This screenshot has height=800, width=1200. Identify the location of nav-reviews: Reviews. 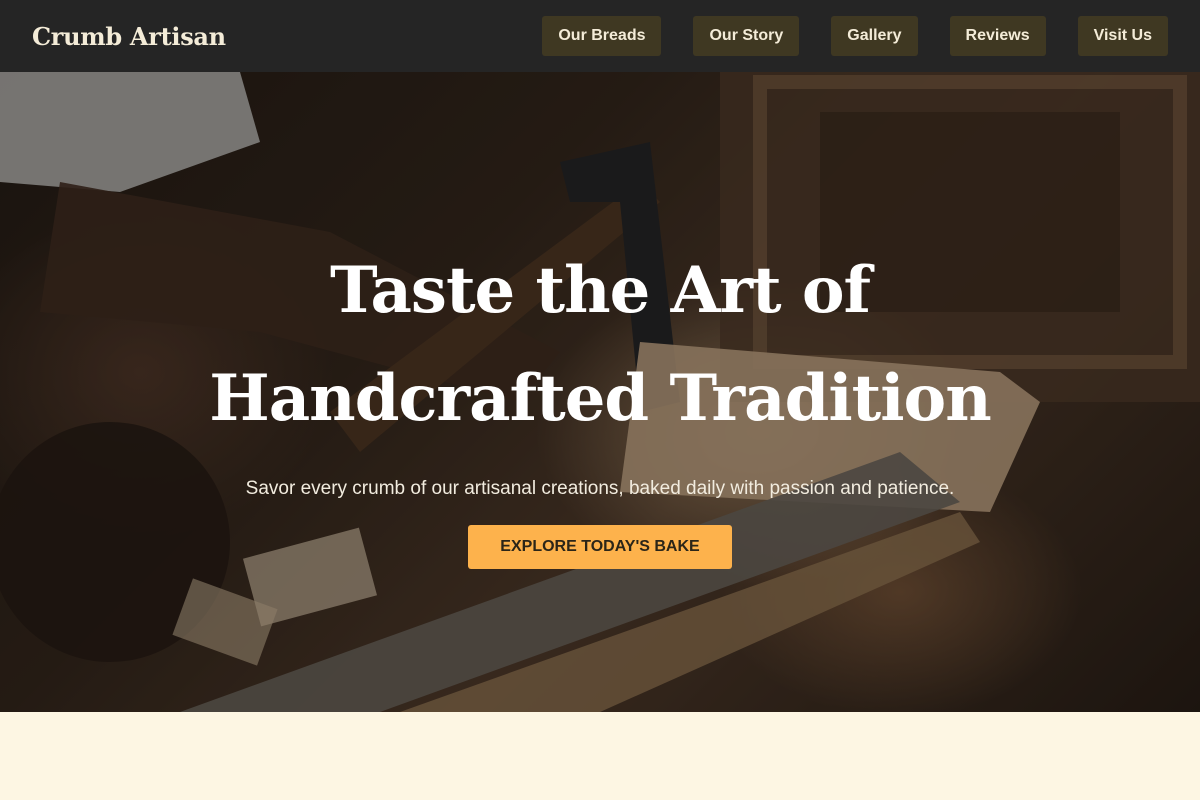
(997, 36).